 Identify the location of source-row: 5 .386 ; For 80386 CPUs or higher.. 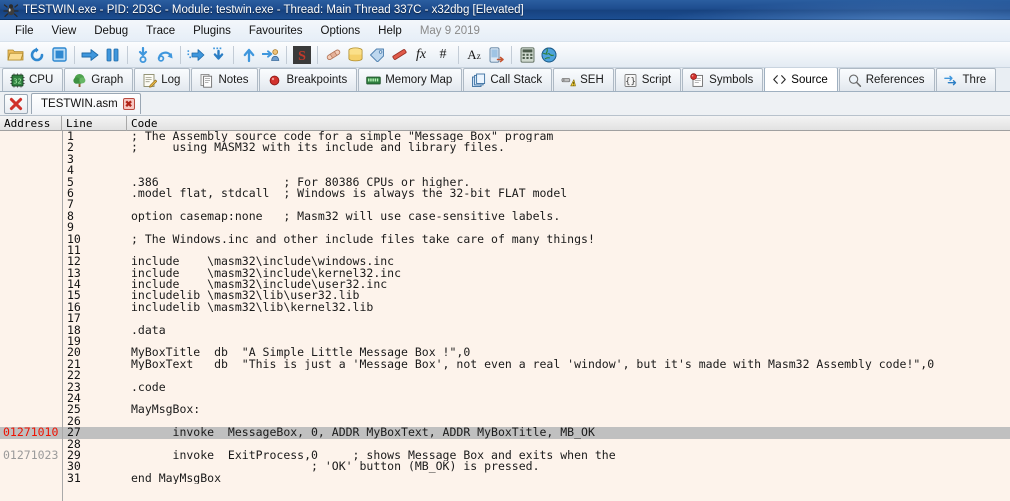
(505, 182).